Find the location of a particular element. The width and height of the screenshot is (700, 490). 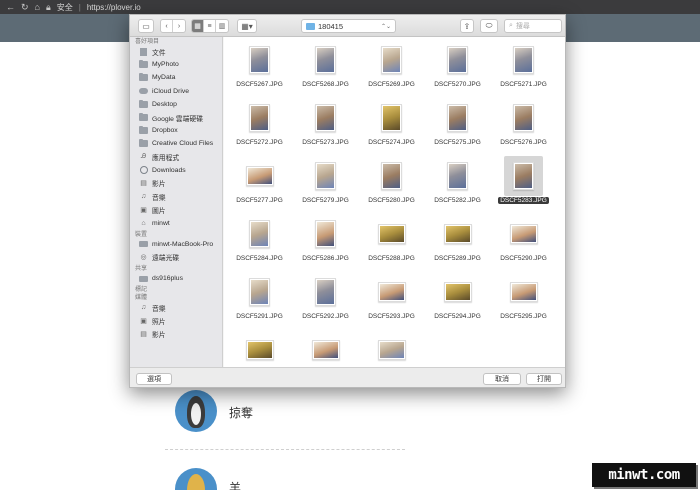

file-item: DSCF5286.JPG is located at coordinates (325, 242).